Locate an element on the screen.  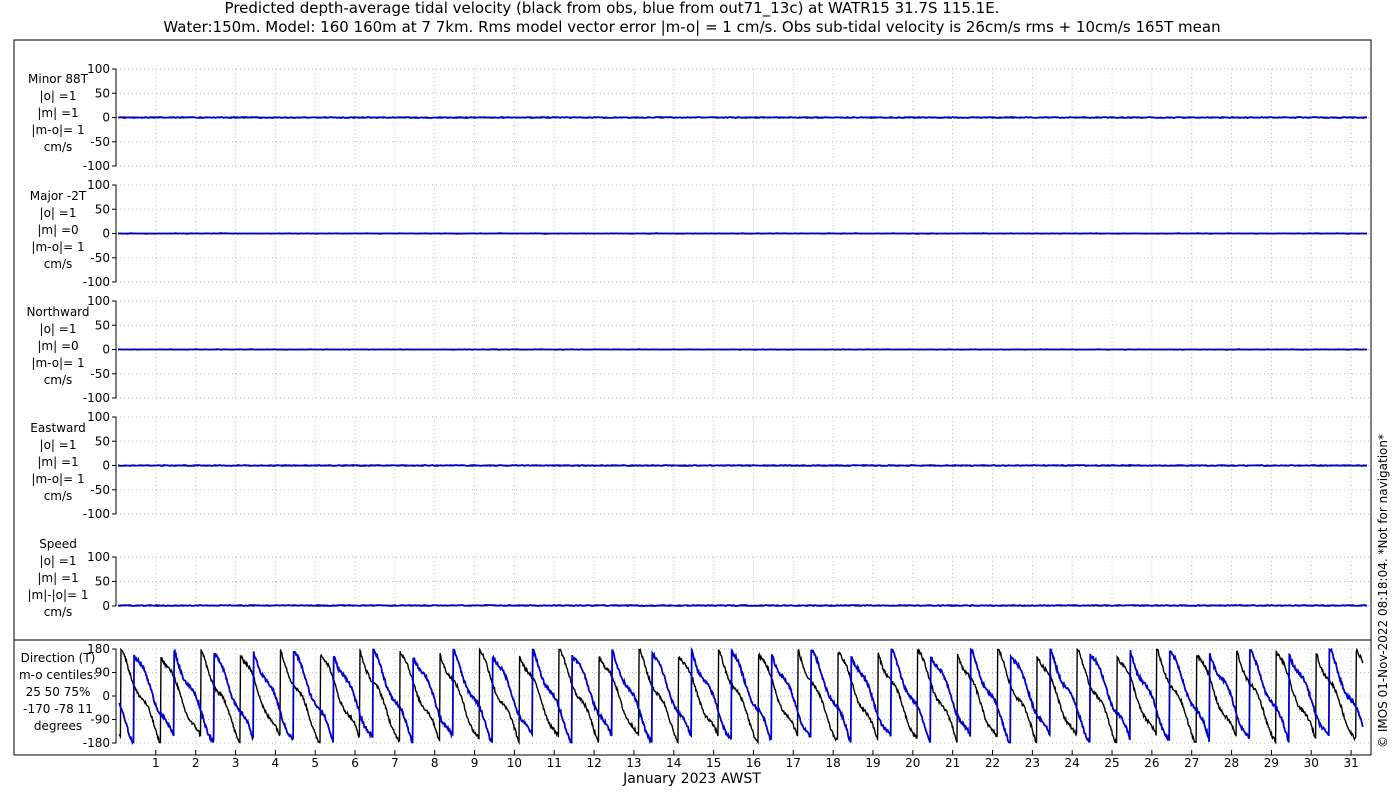
x-tick-label: 16 is located at coordinates (753, 763).